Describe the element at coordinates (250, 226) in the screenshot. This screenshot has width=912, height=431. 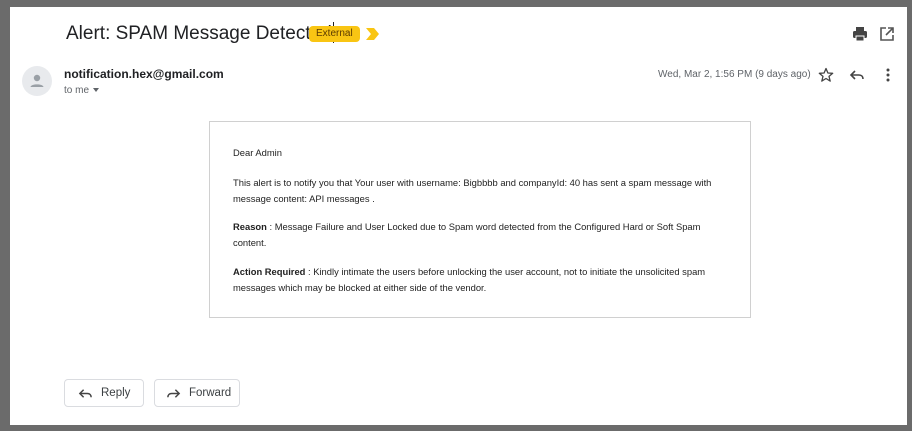
I see `reason-label: Reason` at that location.